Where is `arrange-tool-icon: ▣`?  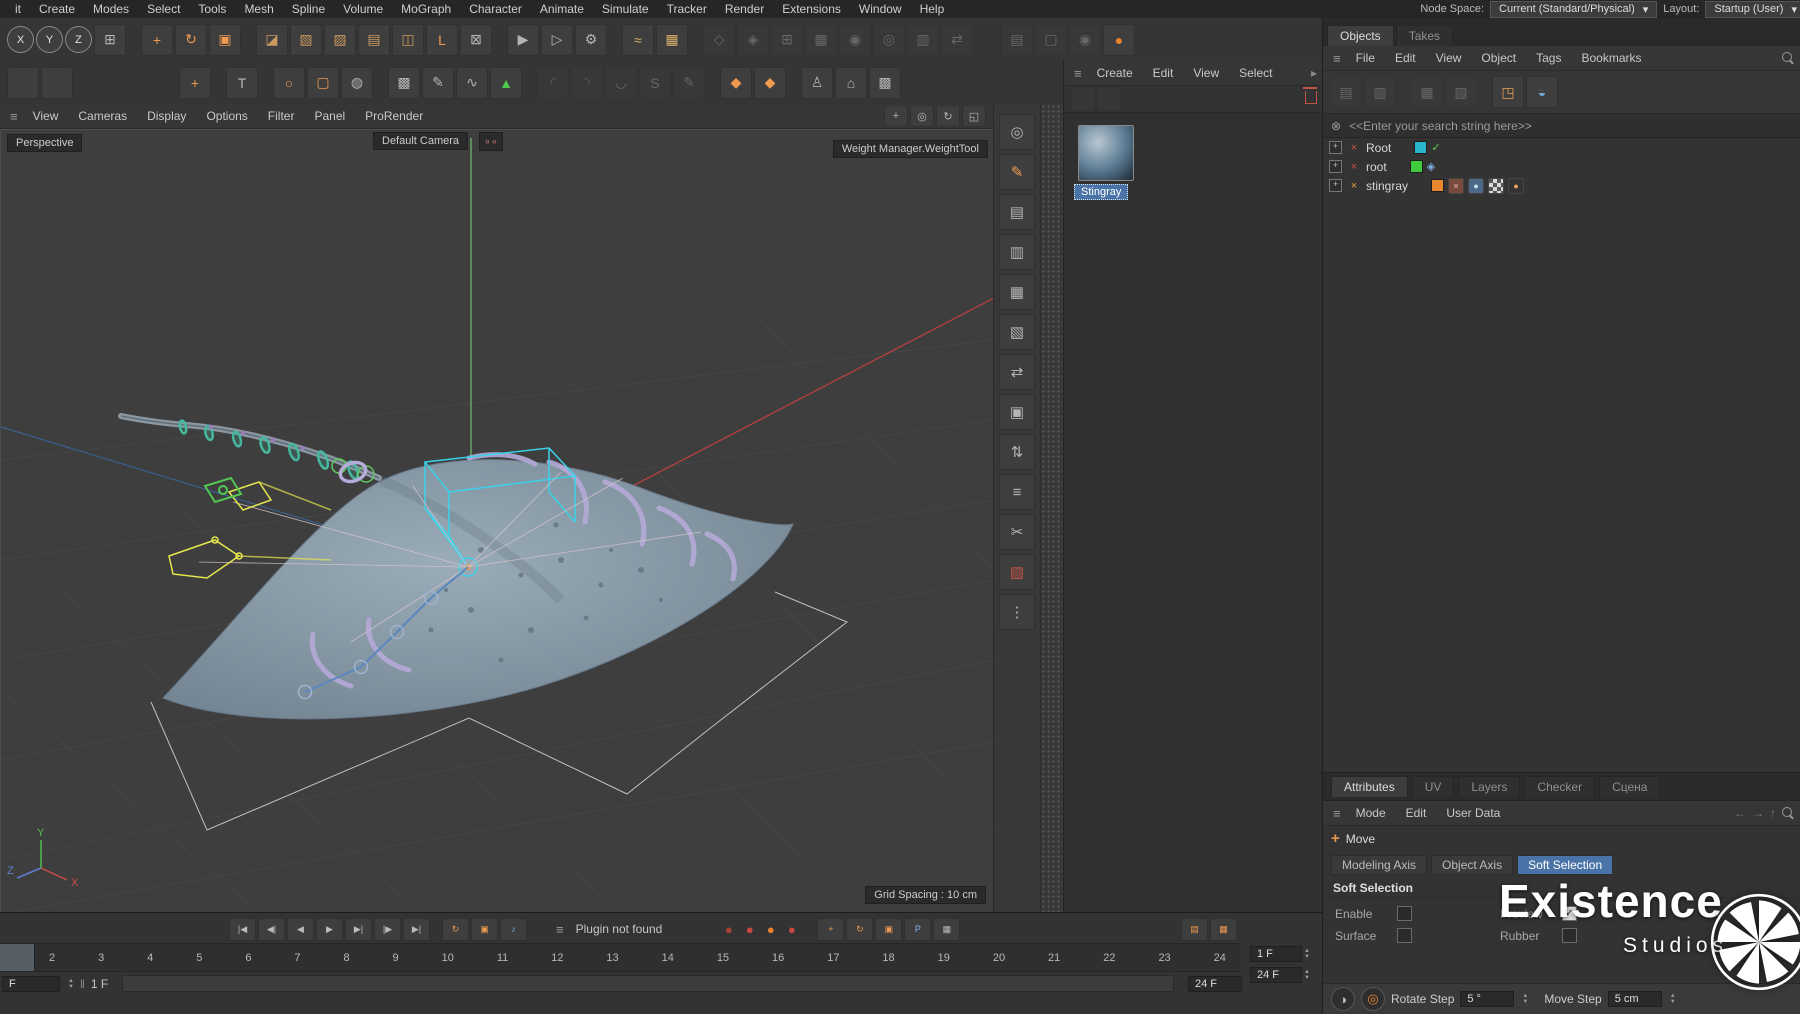 arrange-tool-icon: ▣ is located at coordinates (1017, 412).